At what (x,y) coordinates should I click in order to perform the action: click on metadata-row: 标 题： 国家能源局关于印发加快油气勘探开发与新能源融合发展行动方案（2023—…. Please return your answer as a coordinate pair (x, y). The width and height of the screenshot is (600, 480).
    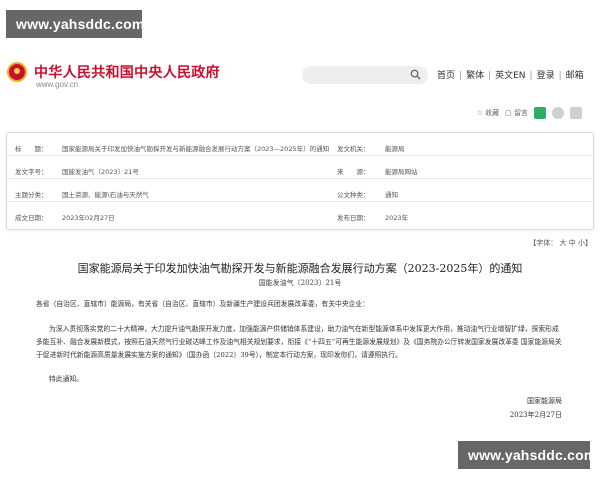
    Looking at the image, I should click on (301, 146).